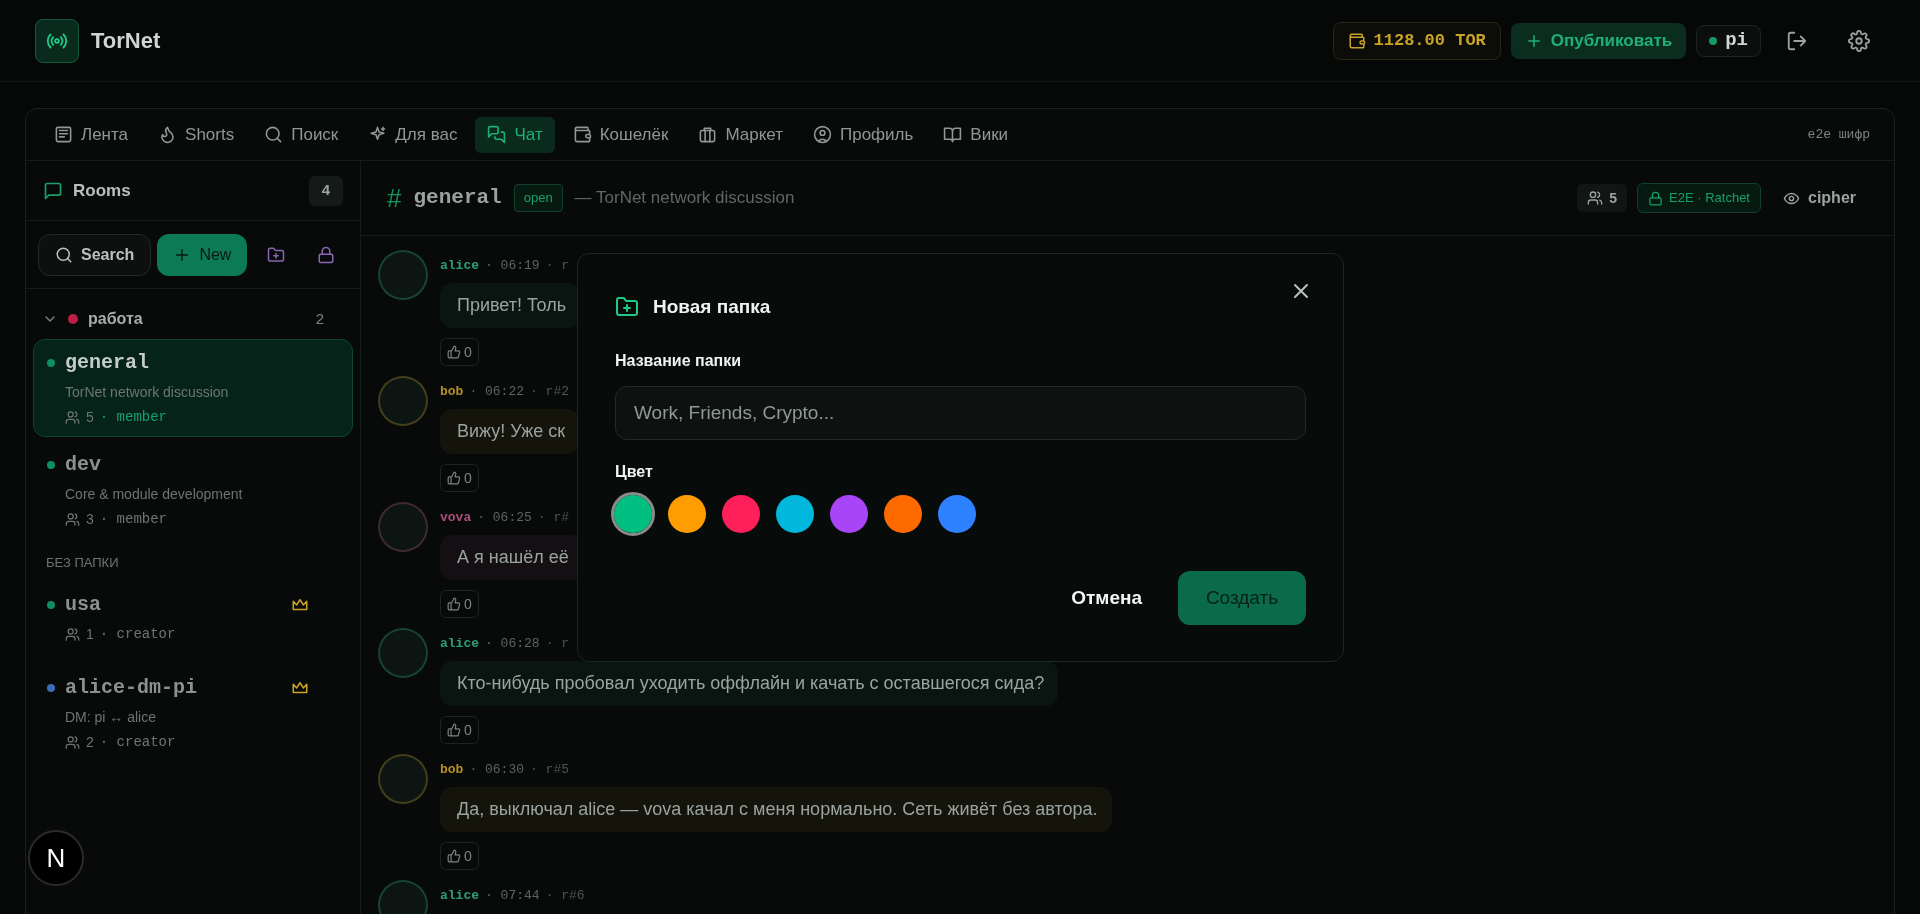 The height and width of the screenshot is (914, 1920). What do you see at coordinates (63, 134) in the screenshot?
I see `newspaper-icon` at bounding box center [63, 134].